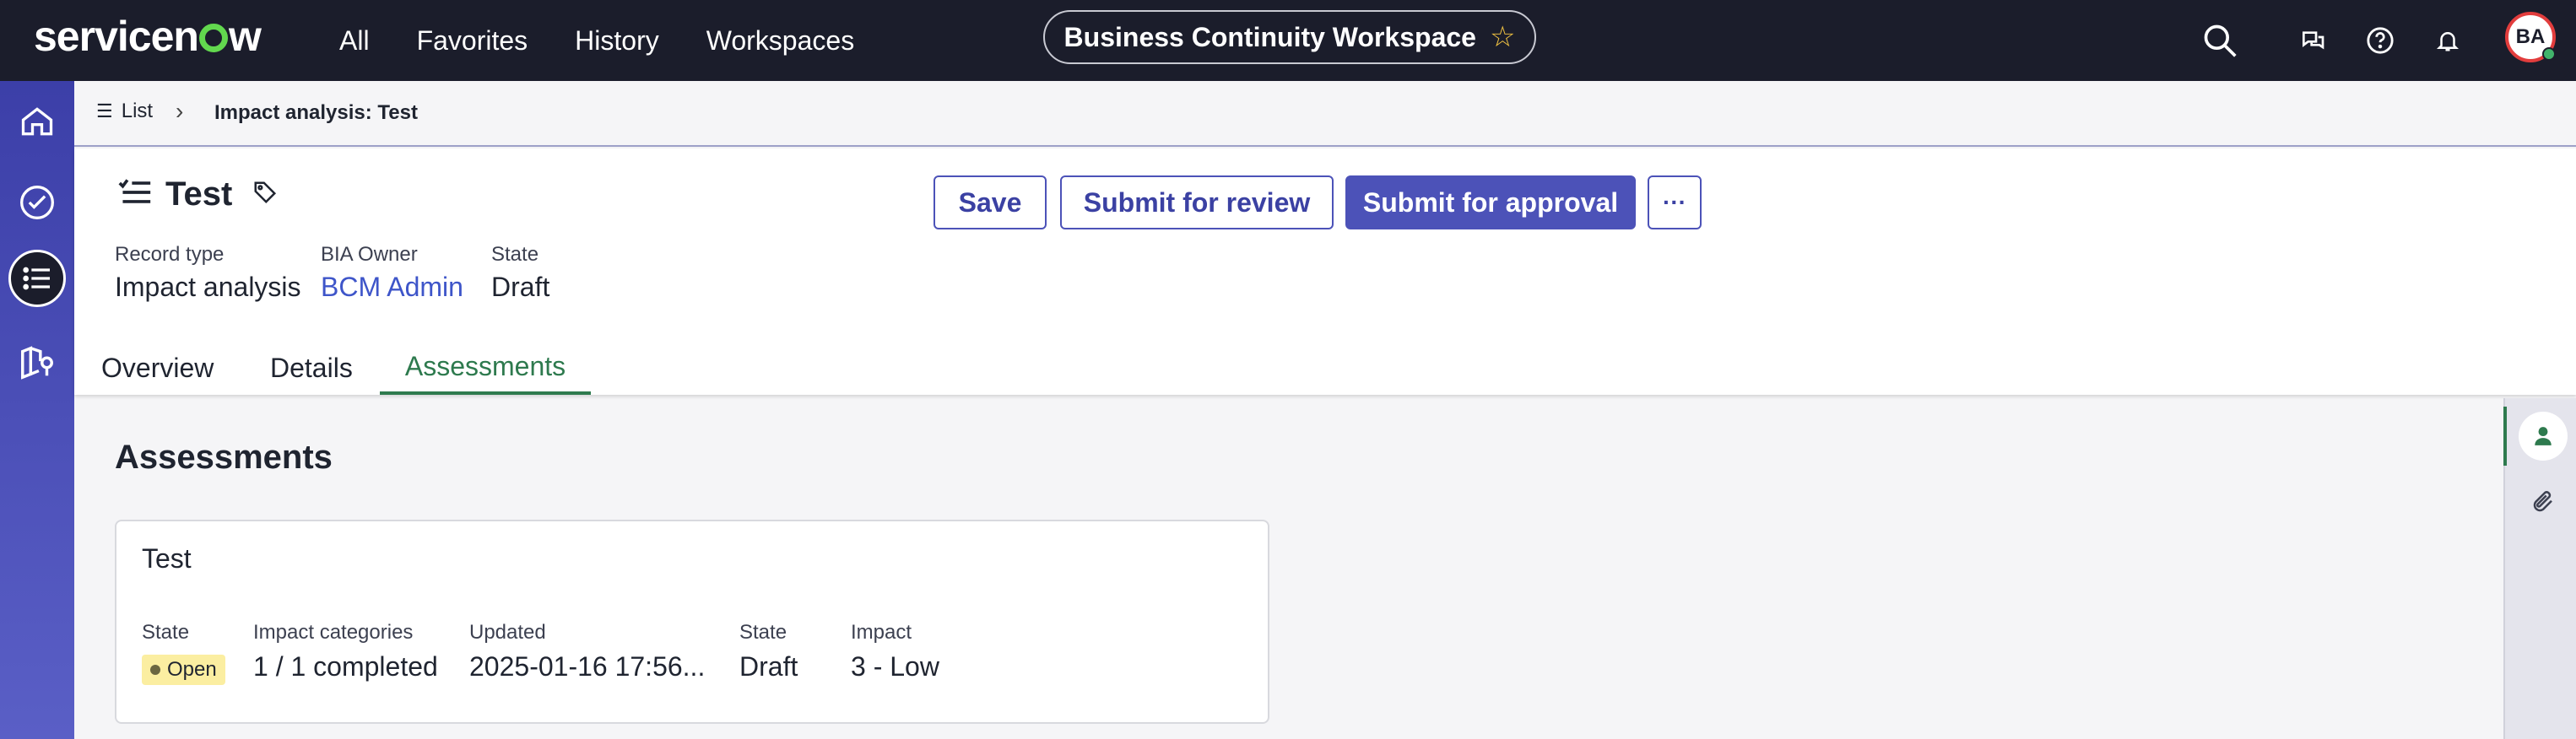 The image size is (2576, 739). I want to click on status-dot-icon, so click(155, 670).